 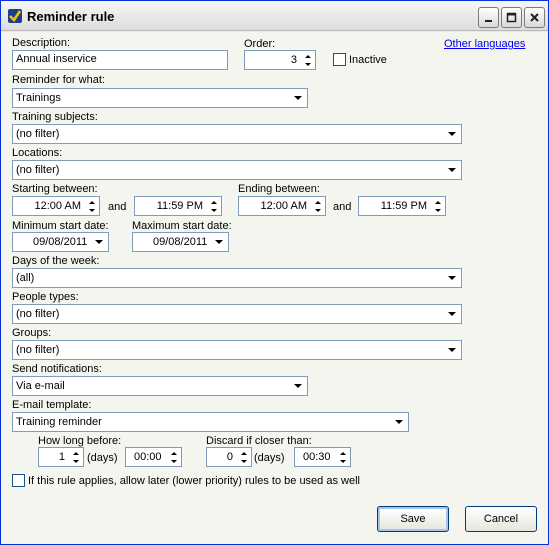 What do you see at coordinates (237, 278) in the screenshot?
I see `days-of-week-select: (all)` at bounding box center [237, 278].